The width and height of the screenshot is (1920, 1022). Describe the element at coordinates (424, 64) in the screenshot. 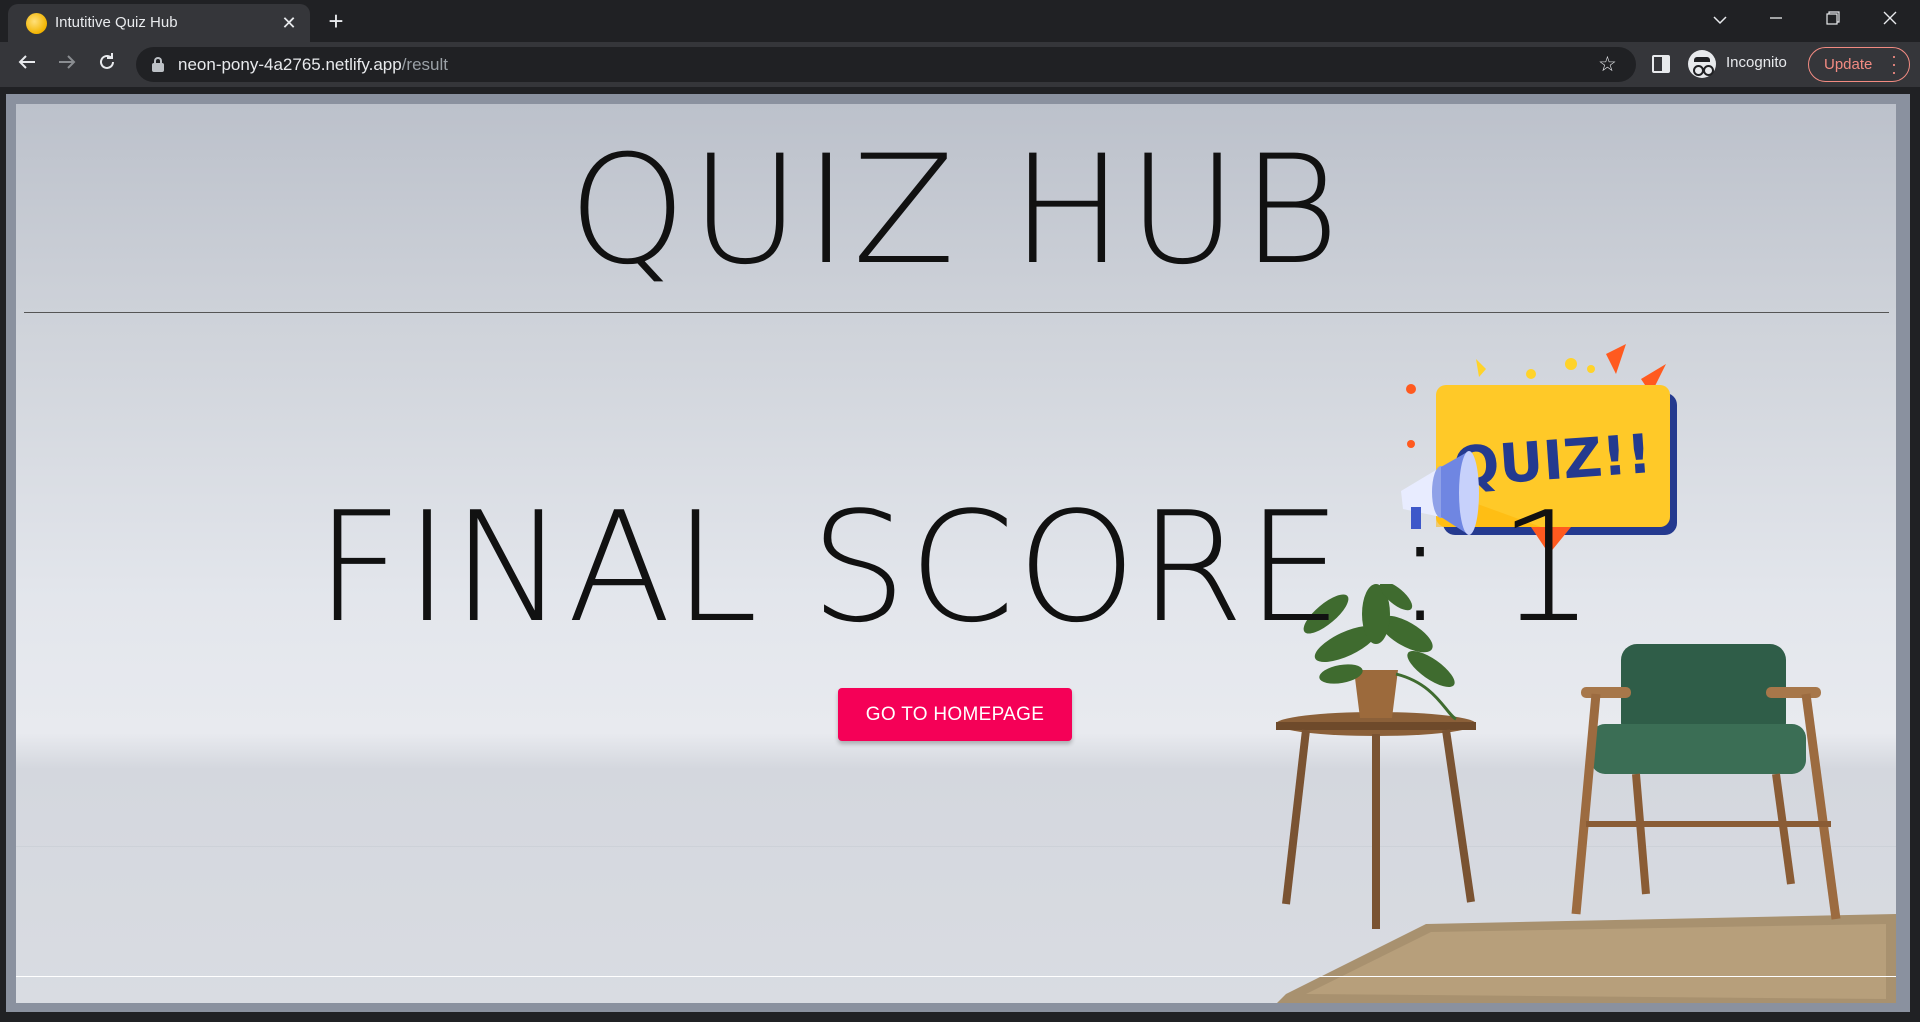

I see `url-path: /result` at that location.